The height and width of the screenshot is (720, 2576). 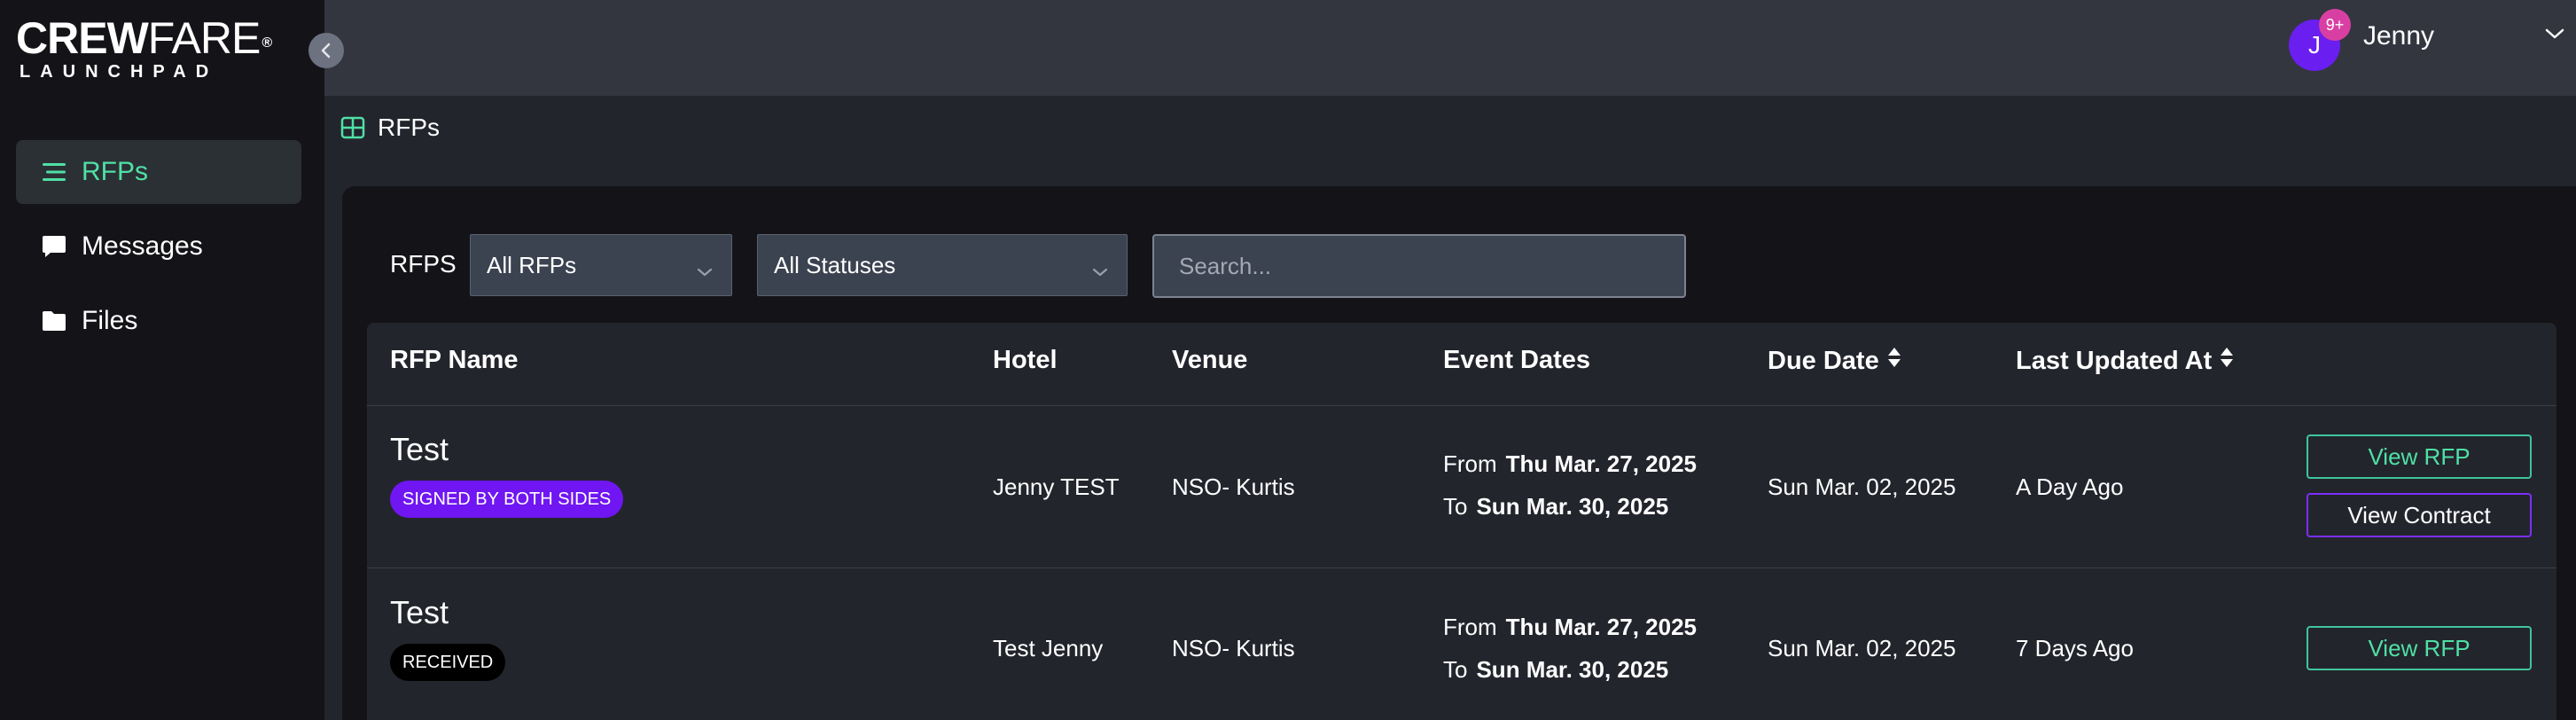 What do you see at coordinates (1025, 360) in the screenshot?
I see `column-header-hotel: Hotel` at bounding box center [1025, 360].